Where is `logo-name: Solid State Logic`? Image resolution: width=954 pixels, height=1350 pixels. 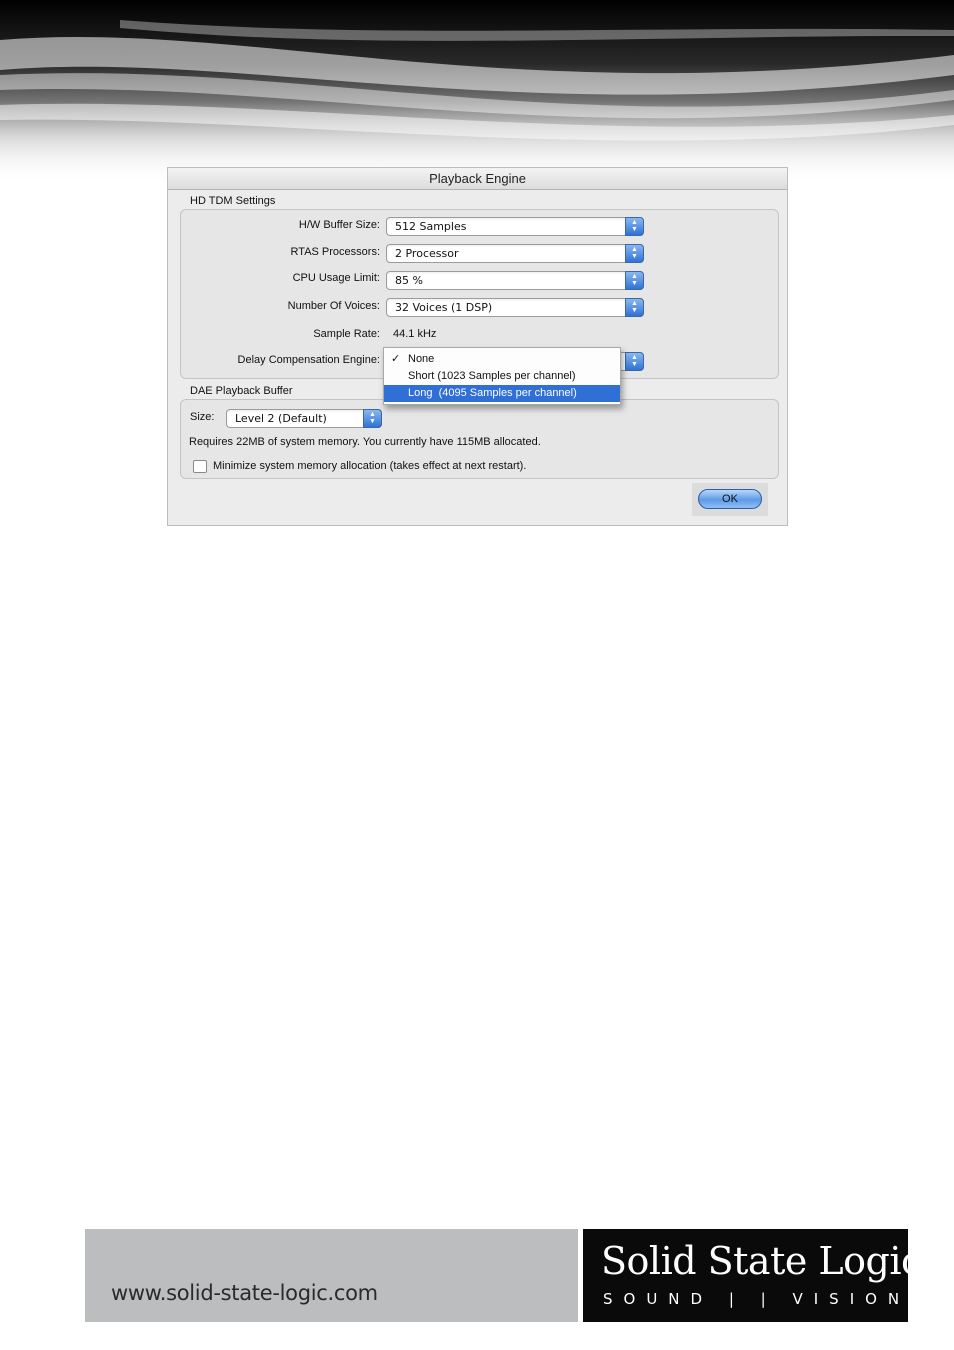
logo-name: Solid State Logic is located at coordinates (761, 1261).